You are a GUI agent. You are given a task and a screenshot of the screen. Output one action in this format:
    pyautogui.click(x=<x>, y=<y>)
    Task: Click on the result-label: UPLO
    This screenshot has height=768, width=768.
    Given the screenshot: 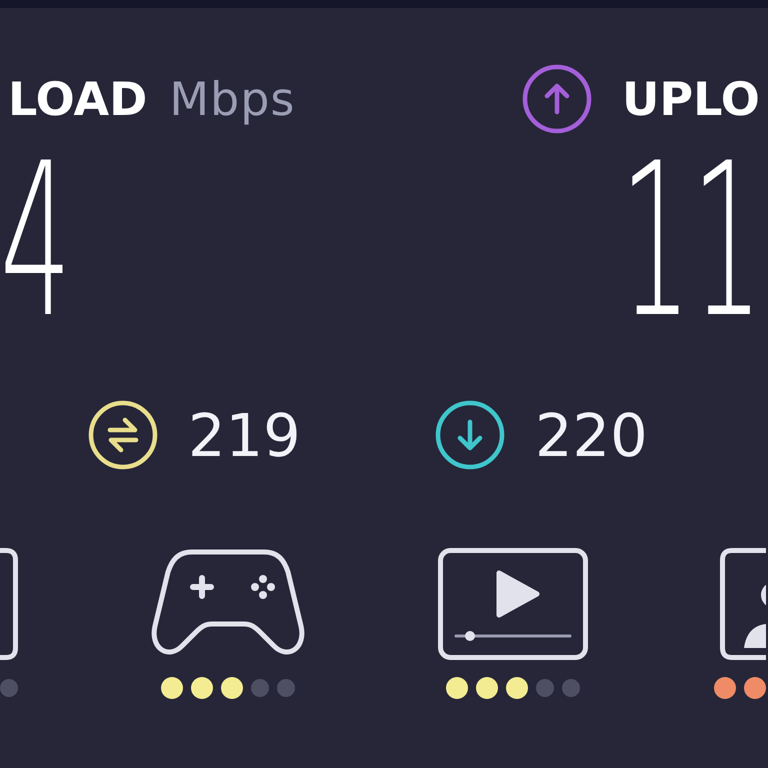 What is the action you would take?
    pyautogui.click(x=691, y=99)
    